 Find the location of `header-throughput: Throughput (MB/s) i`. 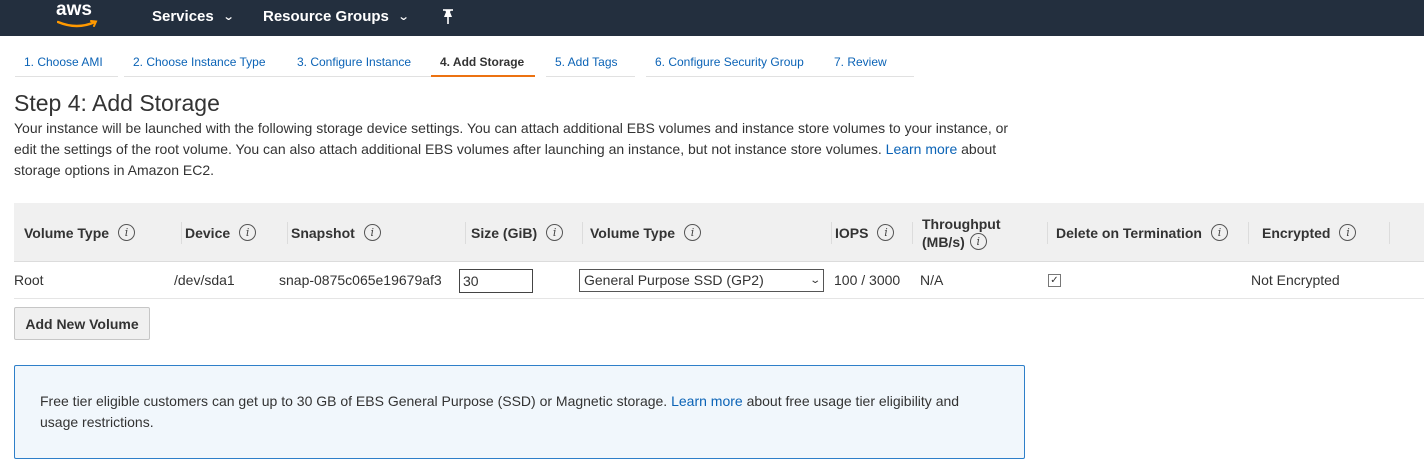

header-throughput: Throughput (MB/s) i is located at coordinates (985, 232).